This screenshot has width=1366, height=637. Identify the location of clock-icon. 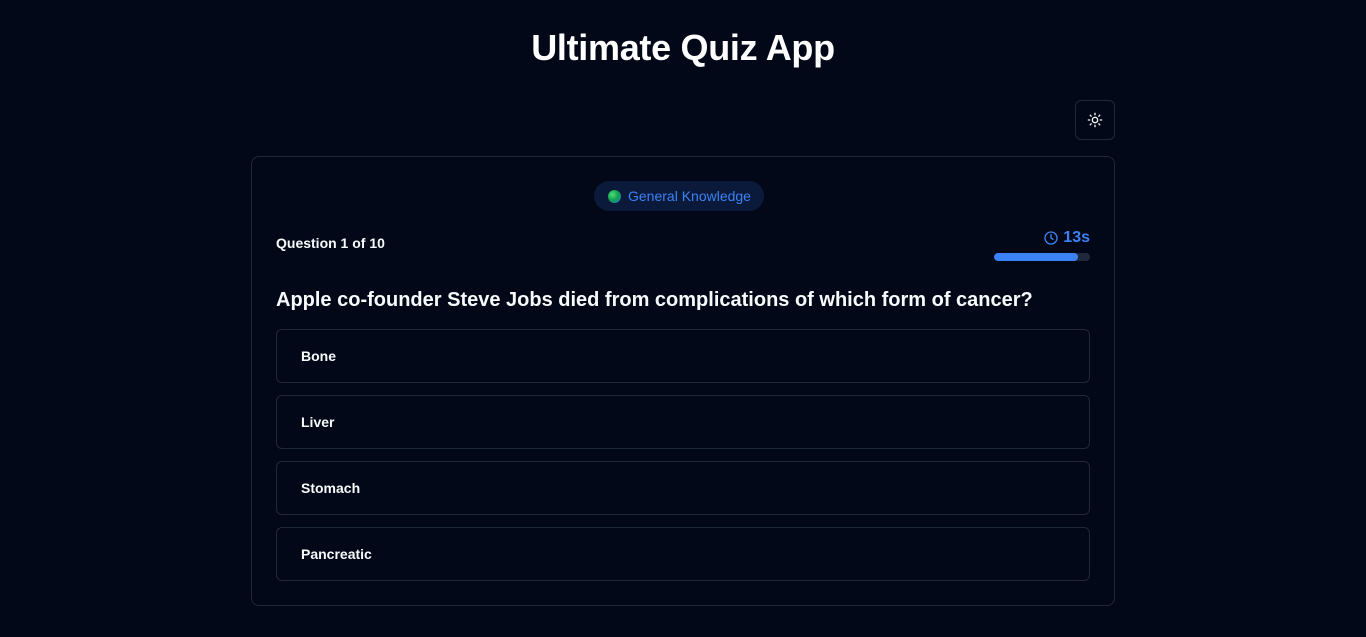
(1051, 238).